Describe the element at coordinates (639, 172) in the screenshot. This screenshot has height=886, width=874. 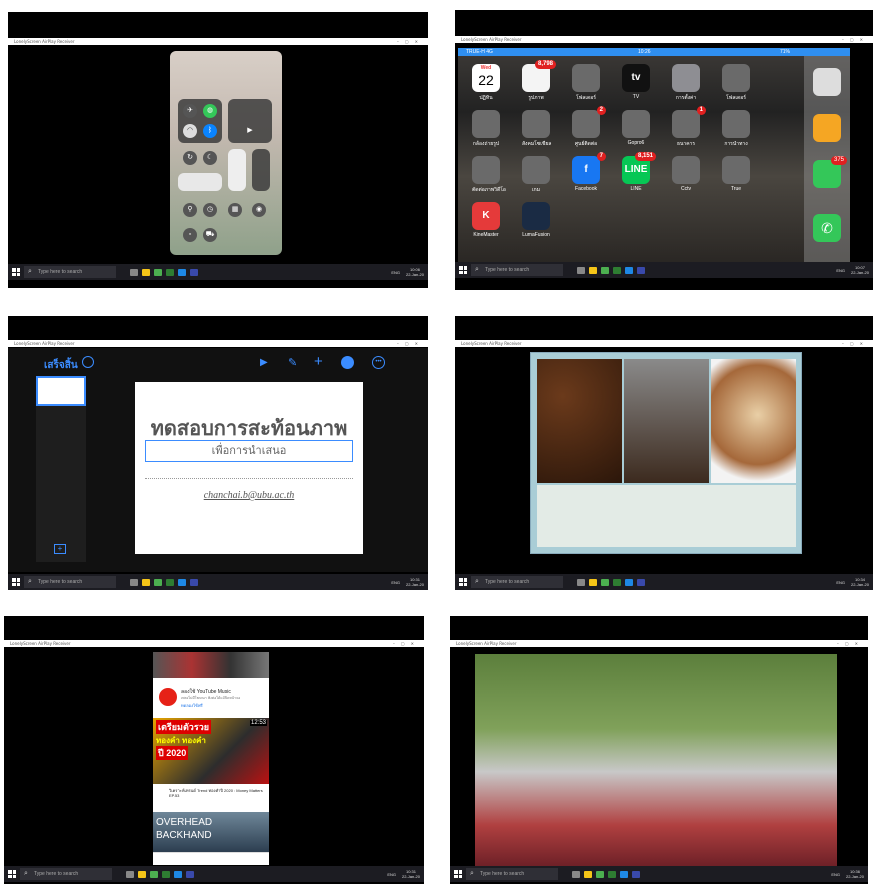
I see `app-icon: LINE 8,151 LINE` at that location.